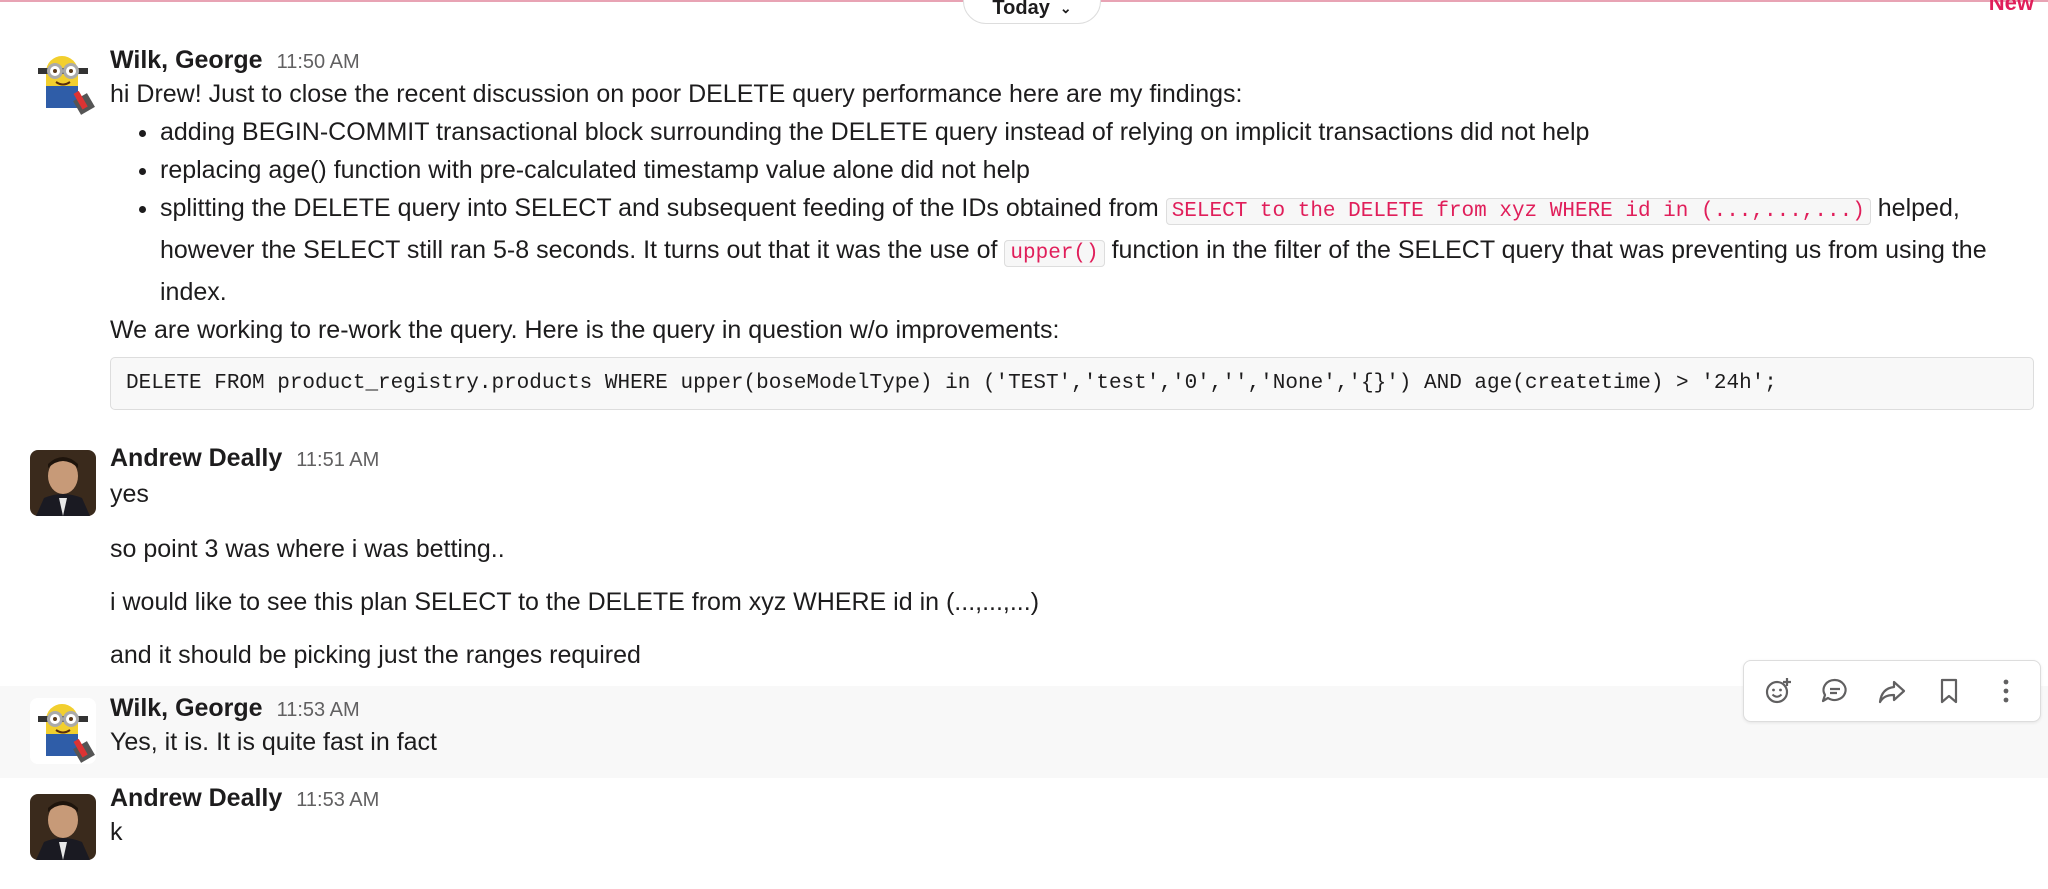 This screenshot has width=2048, height=889. I want to click on add-reaction-icon, so click(1778, 691).